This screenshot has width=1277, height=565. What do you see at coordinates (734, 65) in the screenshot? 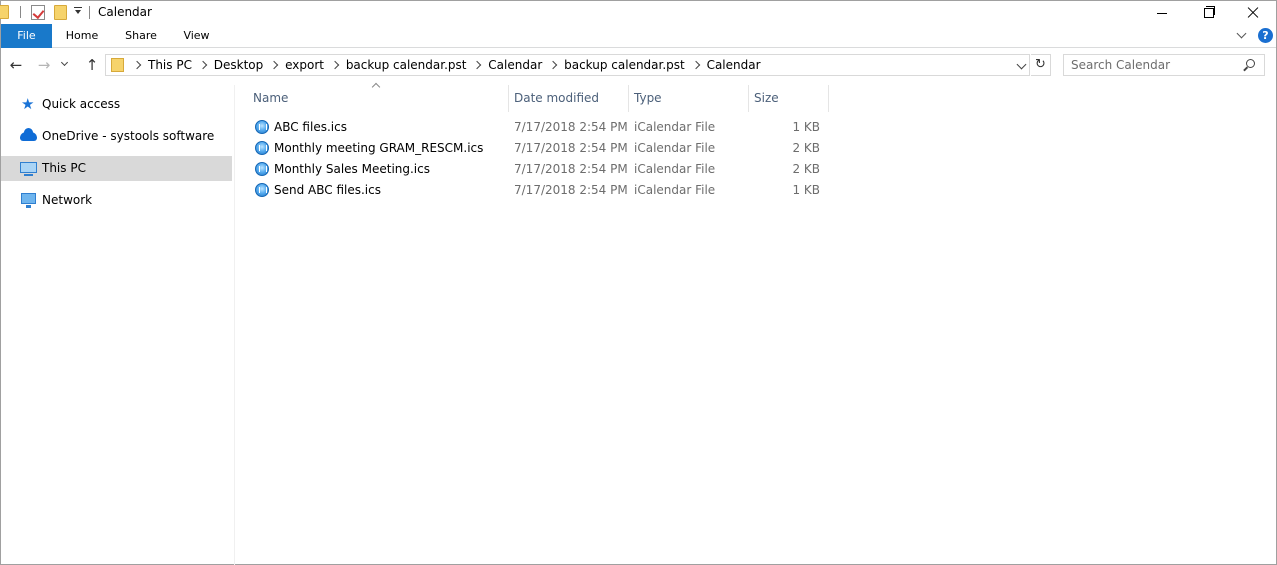
I see `breadcrumb-calendar-2: Calendar` at bounding box center [734, 65].